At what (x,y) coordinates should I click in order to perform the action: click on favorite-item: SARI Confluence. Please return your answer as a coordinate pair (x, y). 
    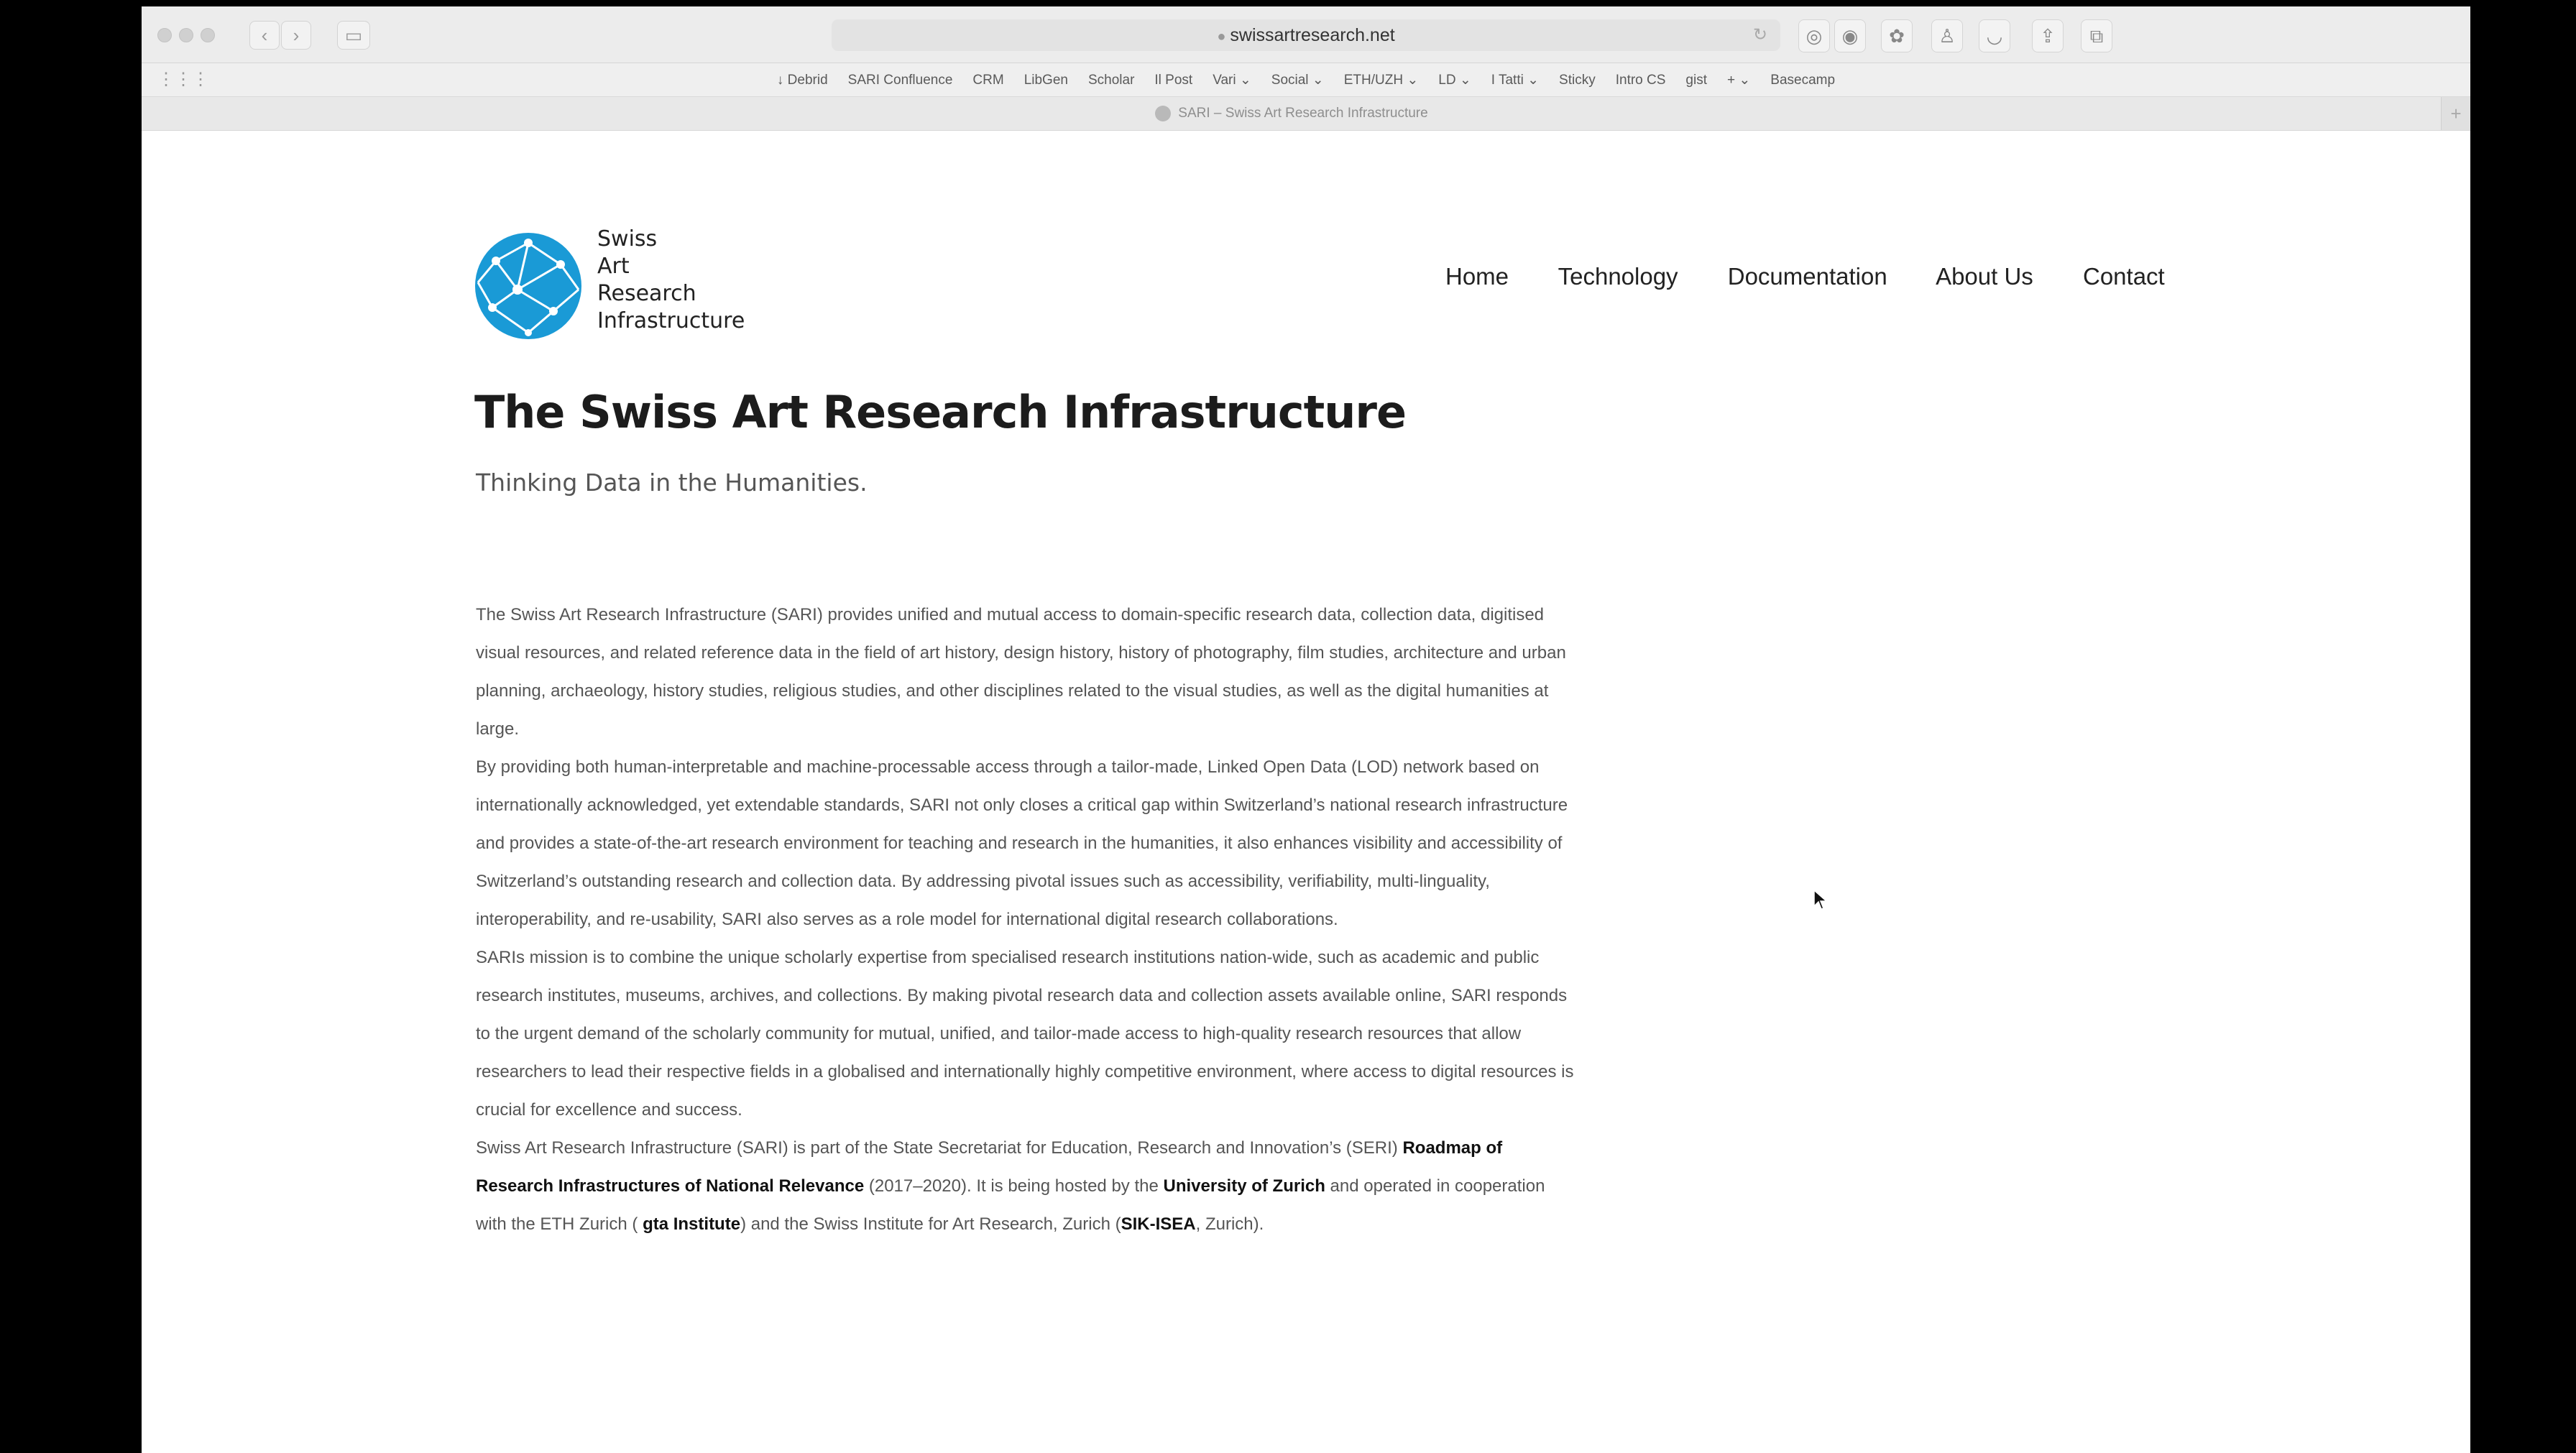
    Looking at the image, I should click on (900, 80).